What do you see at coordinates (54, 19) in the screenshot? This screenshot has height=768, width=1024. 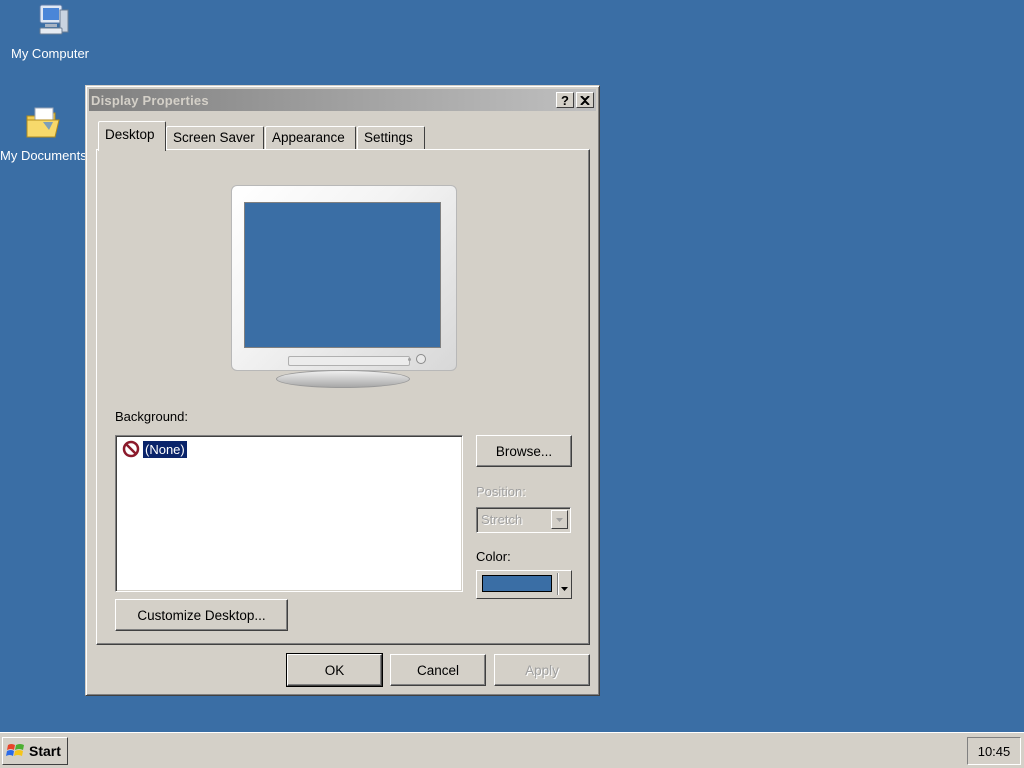 I see `computer-icon` at bounding box center [54, 19].